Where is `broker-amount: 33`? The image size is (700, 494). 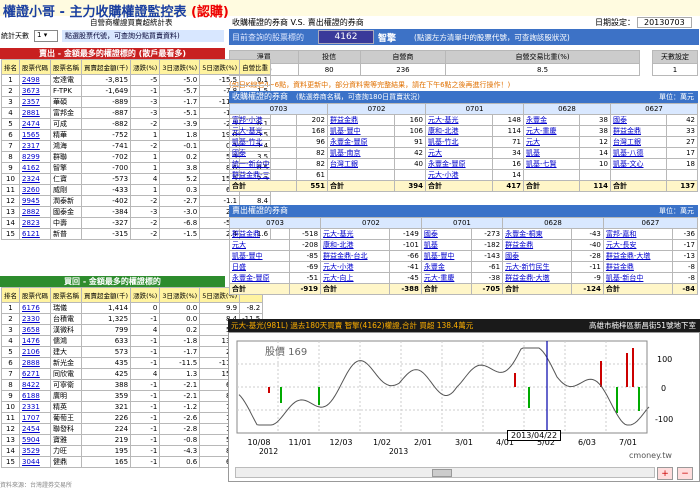
broker-amount: 33 is located at coordinates (682, 130).